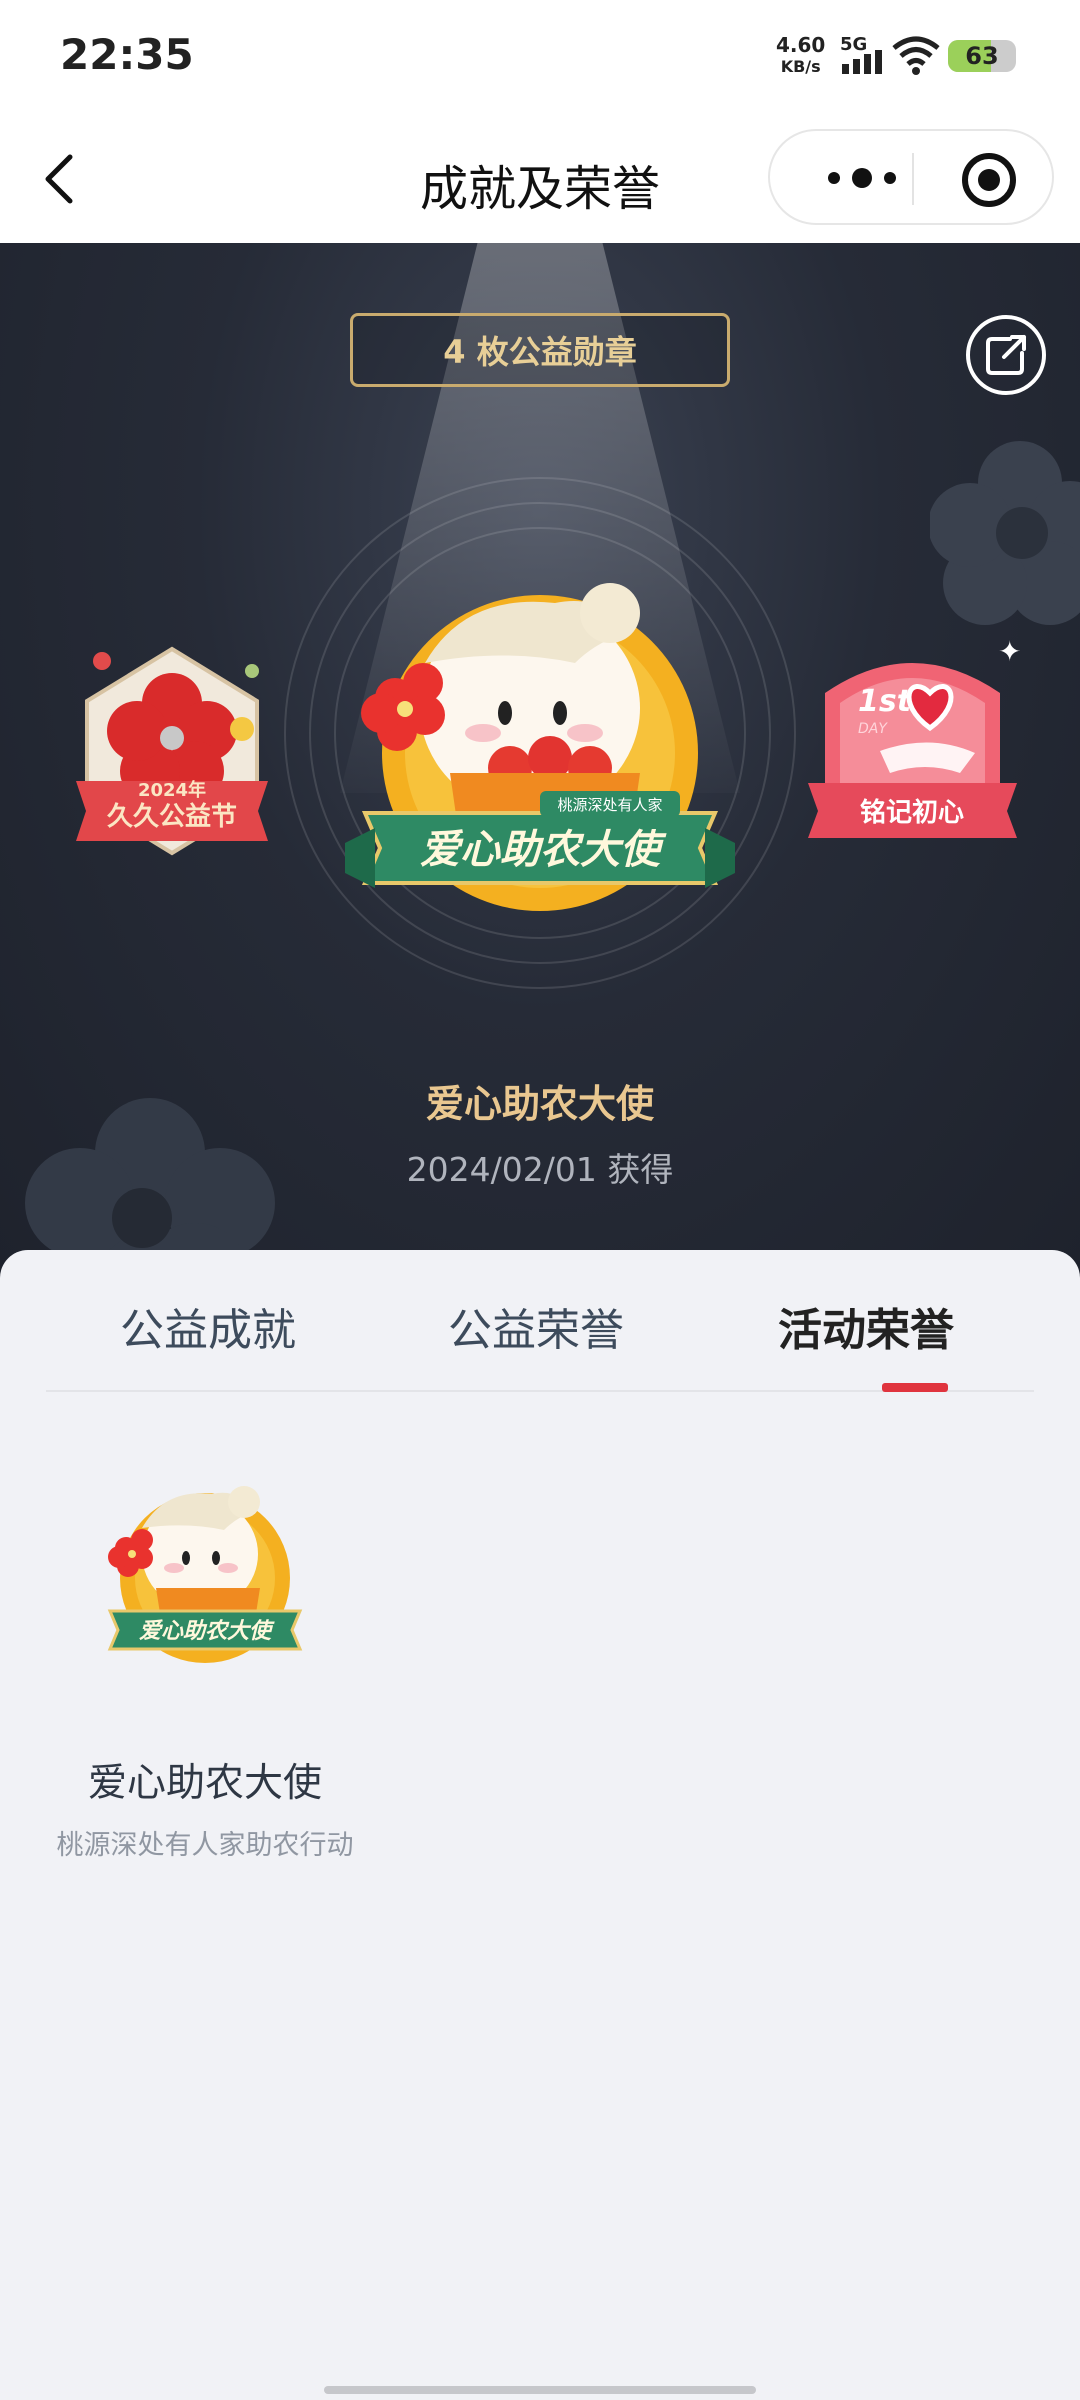  What do you see at coordinates (205, 1574) in the screenshot?
I see `farm-aid-badge-icon: 爱心助农大使` at bounding box center [205, 1574].